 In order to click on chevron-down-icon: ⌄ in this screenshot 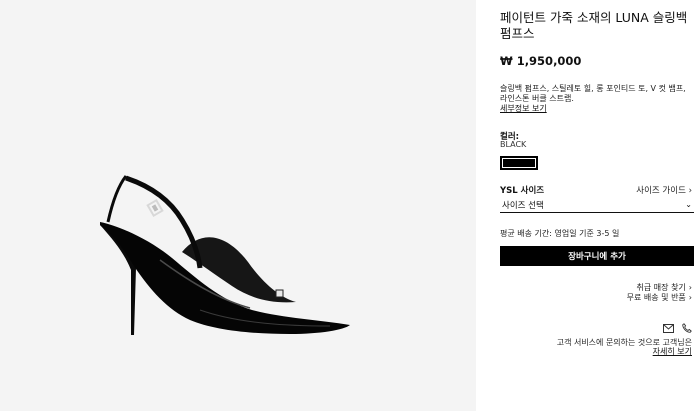, I will do `click(688, 204)`.